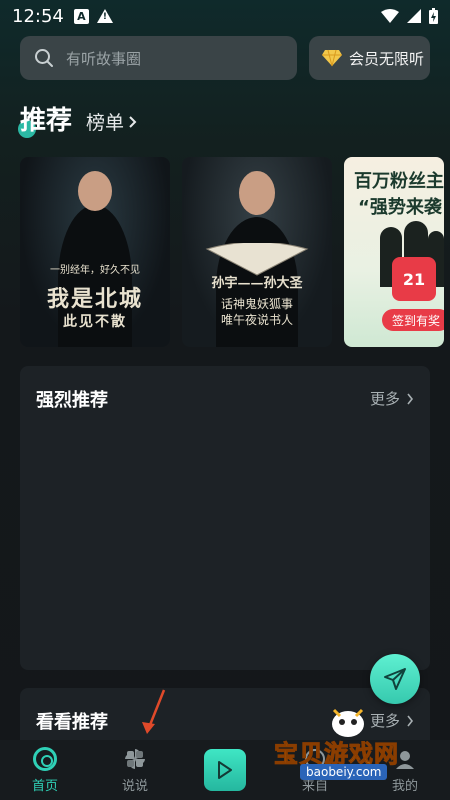 This screenshot has height=800, width=450. I want to click on pinwheel-icon, so click(135, 758).